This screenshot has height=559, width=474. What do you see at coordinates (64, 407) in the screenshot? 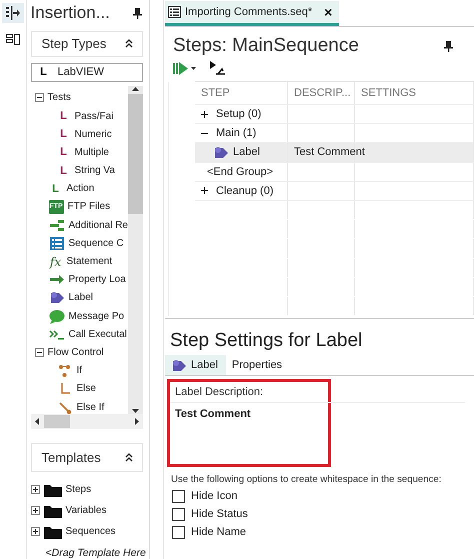
I see `diagonal-arrow-icon` at bounding box center [64, 407].